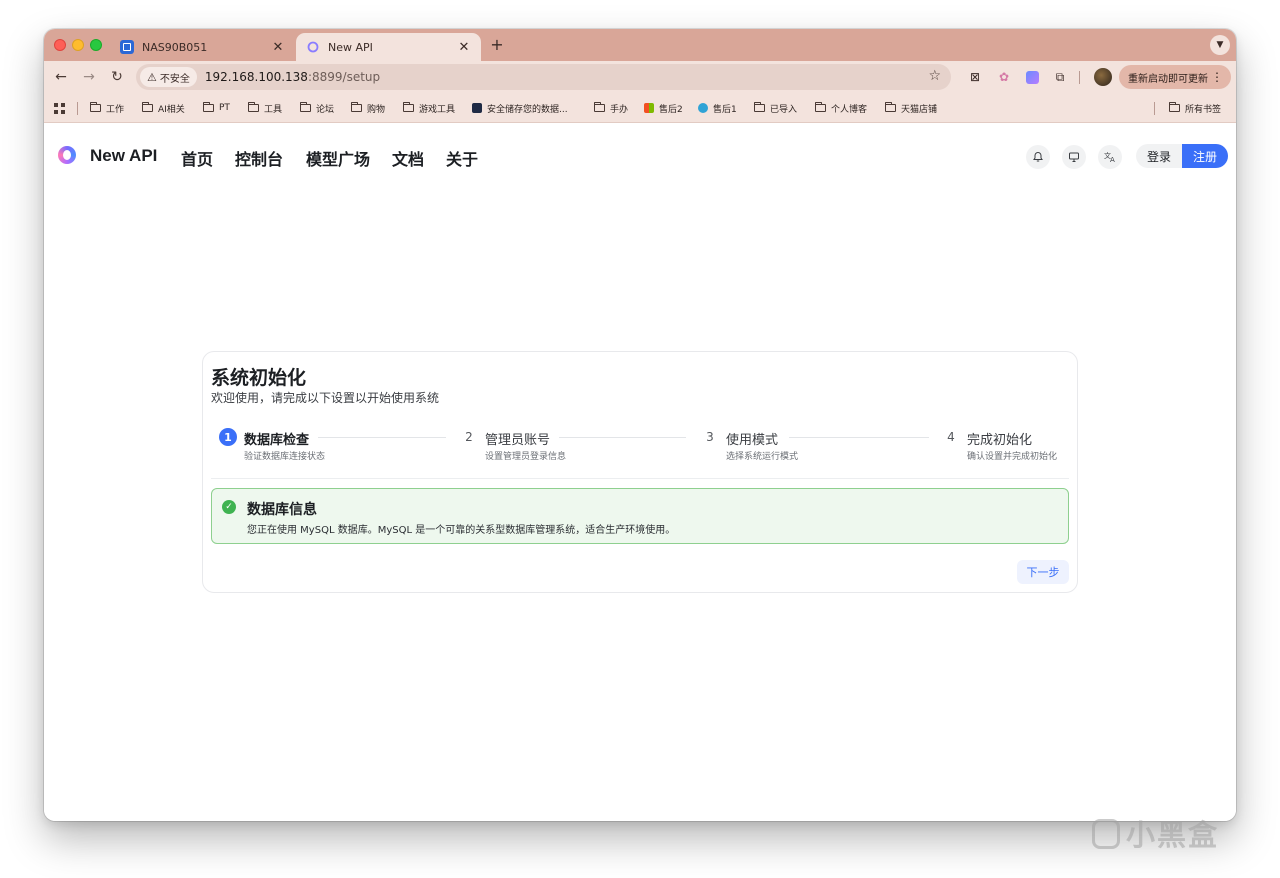 The height and width of the screenshot is (878, 1280). What do you see at coordinates (117, 77) in the screenshot?
I see `reload-icon: ↻` at bounding box center [117, 77].